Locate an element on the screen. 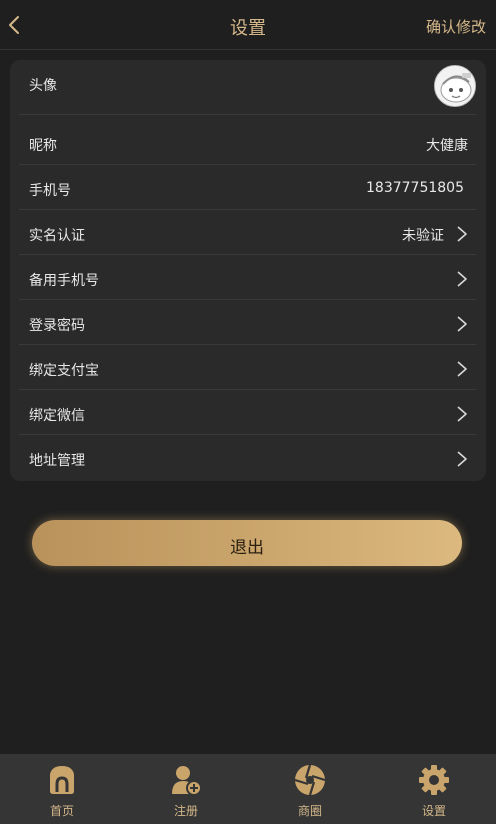  bind-wechat-label: 绑定微信 is located at coordinates (57, 416).